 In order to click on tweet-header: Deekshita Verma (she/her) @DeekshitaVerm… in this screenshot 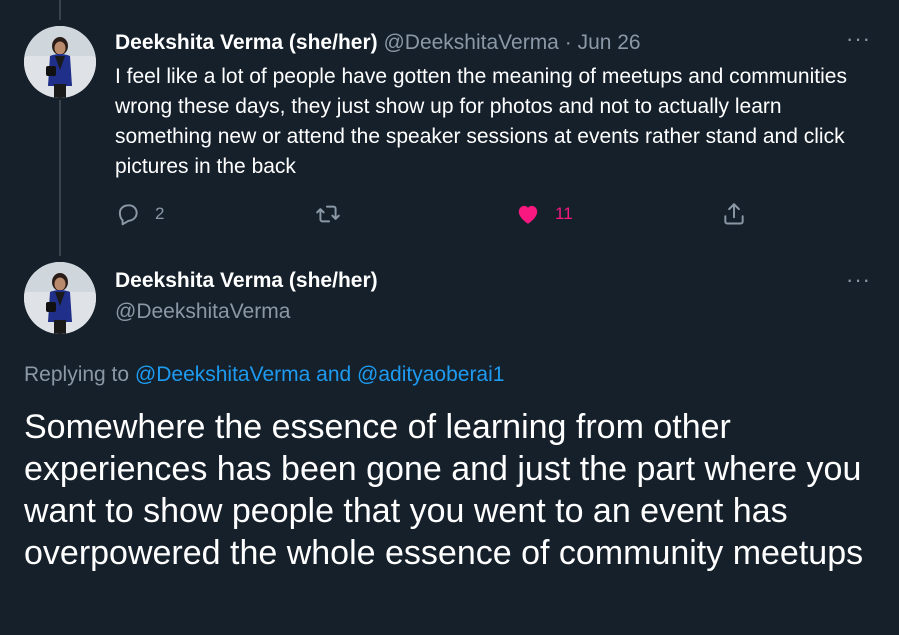, I will do `click(378, 43)`.